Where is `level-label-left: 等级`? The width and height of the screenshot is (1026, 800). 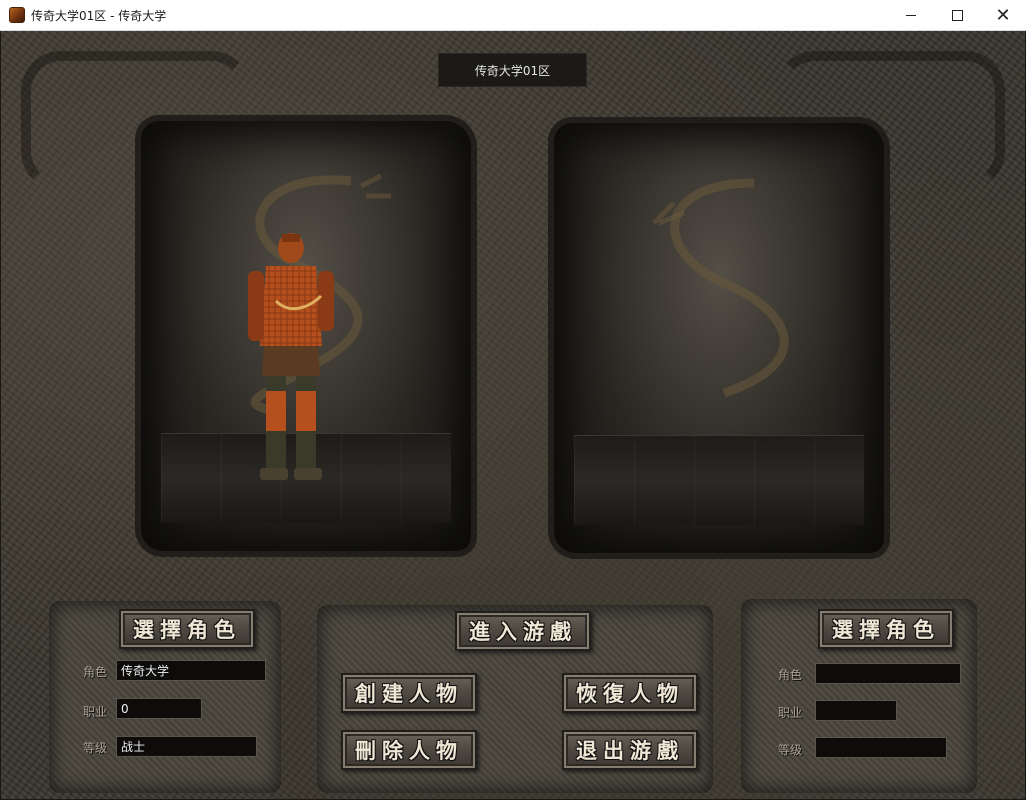
level-label-left: 等级 is located at coordinates (95, 748).